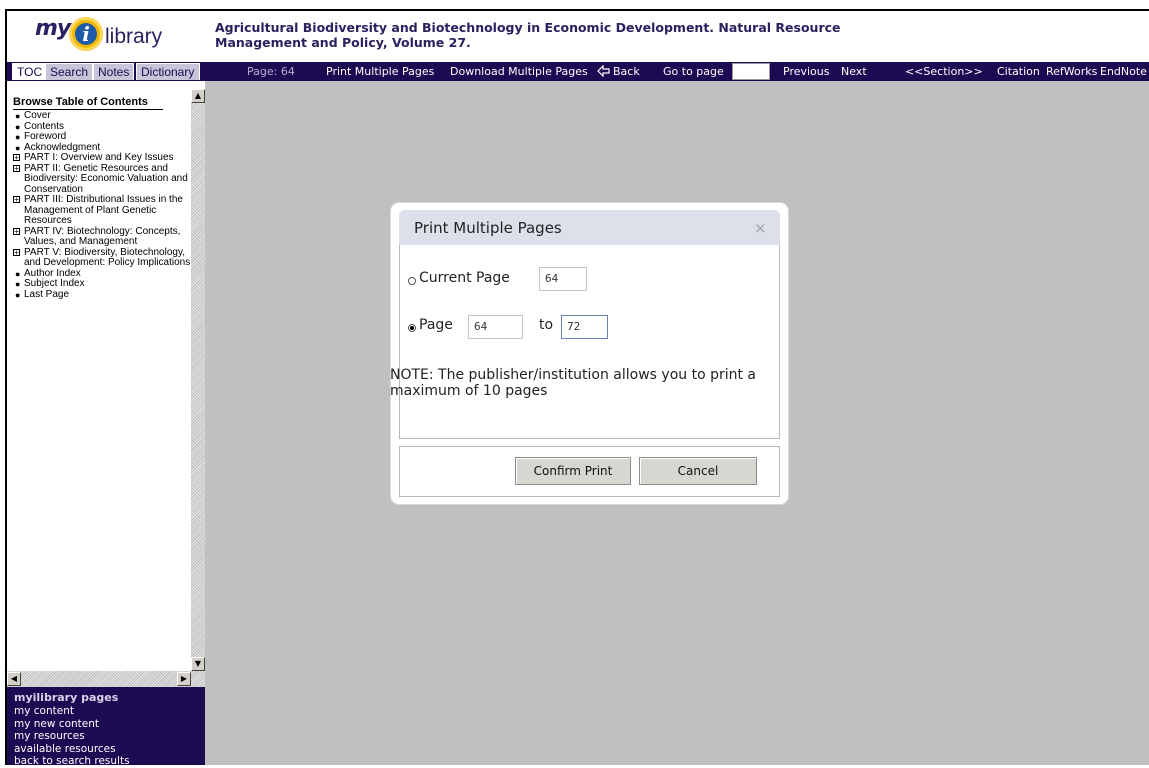  Describe the element at coordinates (693, 71) in the screenshot. I see `go-to-page-label: Go to page` at that location.